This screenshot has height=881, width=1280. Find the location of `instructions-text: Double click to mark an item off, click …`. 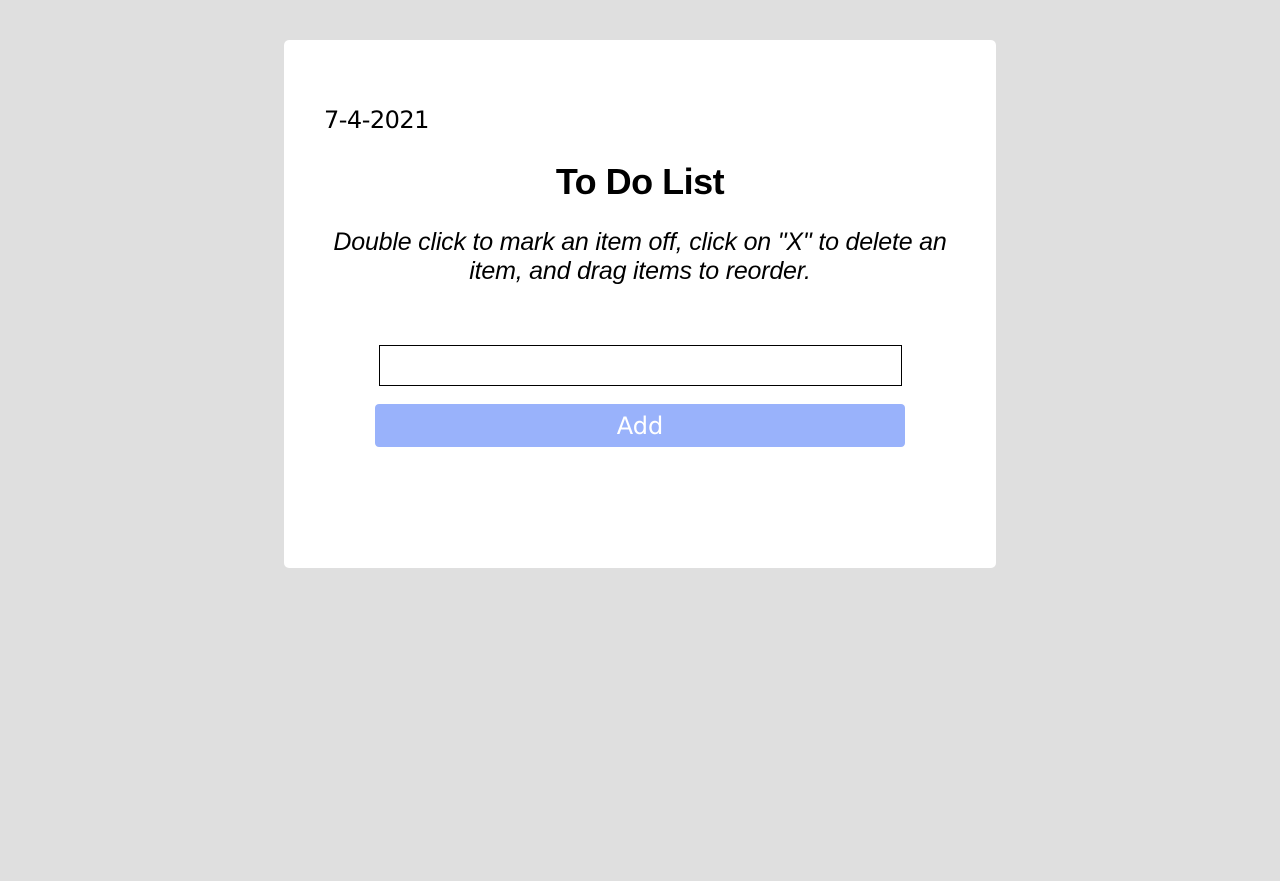

instructions-text: Double click to mark an item off, click … is located at coordinates (640, 256).